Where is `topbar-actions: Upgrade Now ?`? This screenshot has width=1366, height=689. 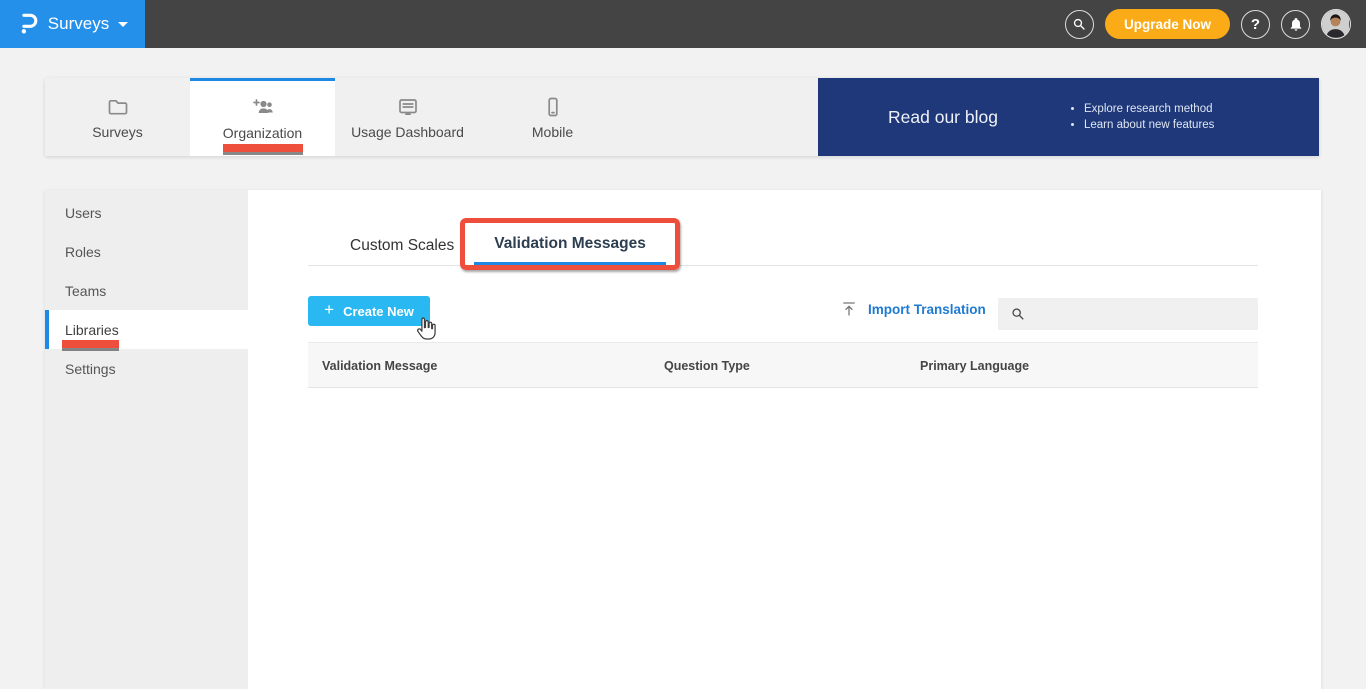
topbar-actions: Upgrade Now ? is located at coordinates (1215, 24).